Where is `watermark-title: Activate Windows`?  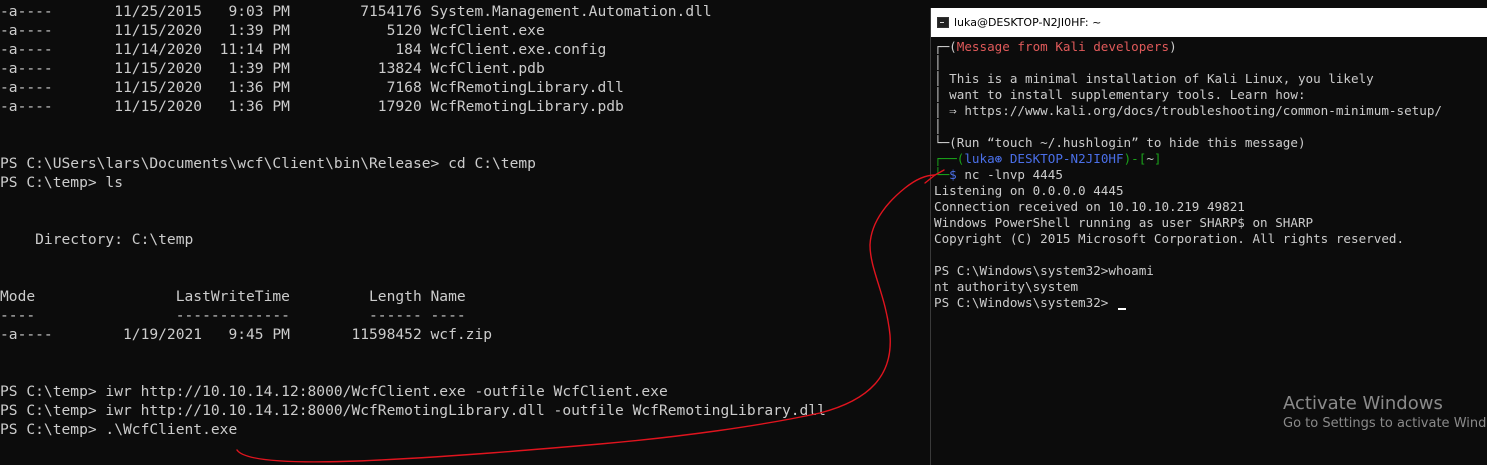
watermark-title: Activate Windows is located at coordinates (1363, 403).